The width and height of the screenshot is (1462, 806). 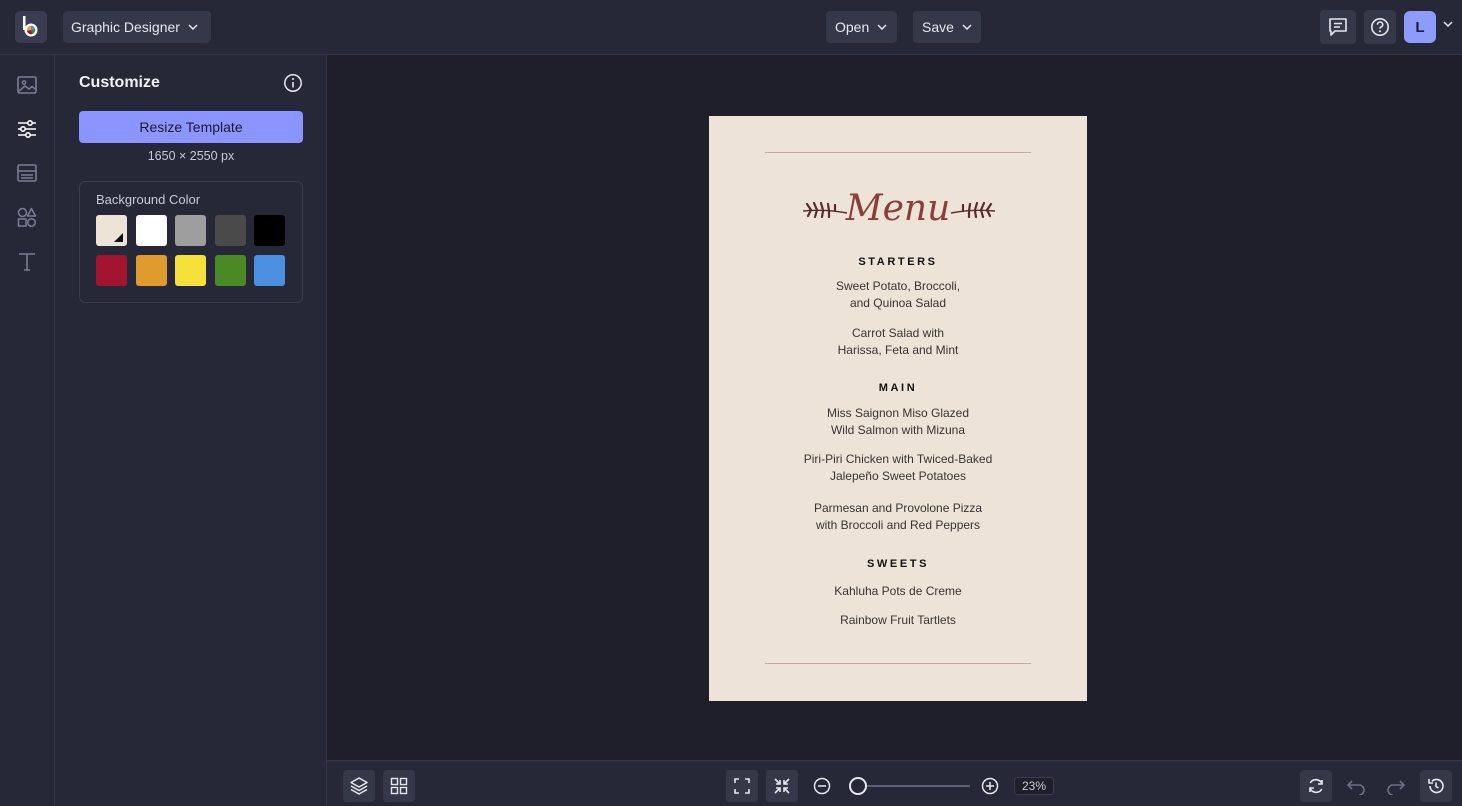 What do you see at coordinates (898, 350) in the screenshot?
I see `menu-item-line: Harissa, Feta and Mint` at bounding box center [898, 350].